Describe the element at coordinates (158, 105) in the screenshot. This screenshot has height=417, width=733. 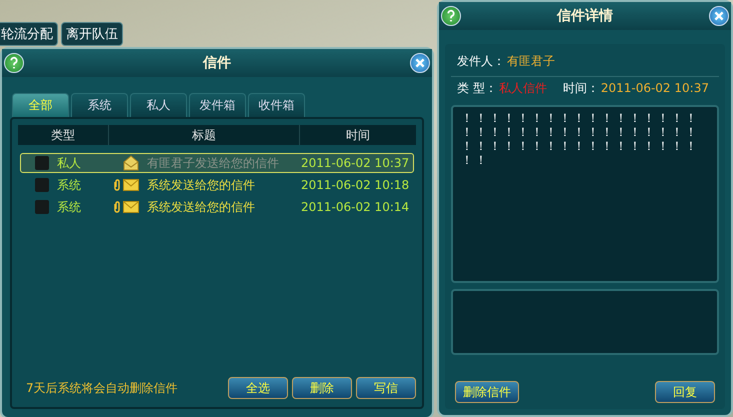
I see `tab: 私人` at that location.